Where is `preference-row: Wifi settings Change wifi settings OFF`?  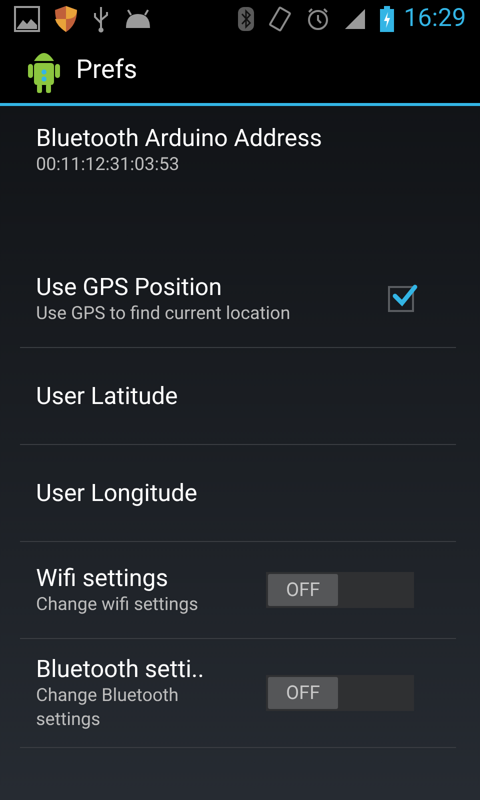
preference-row: Wifi settings Change wifi settings OFF is located at coordinates (238, 590).